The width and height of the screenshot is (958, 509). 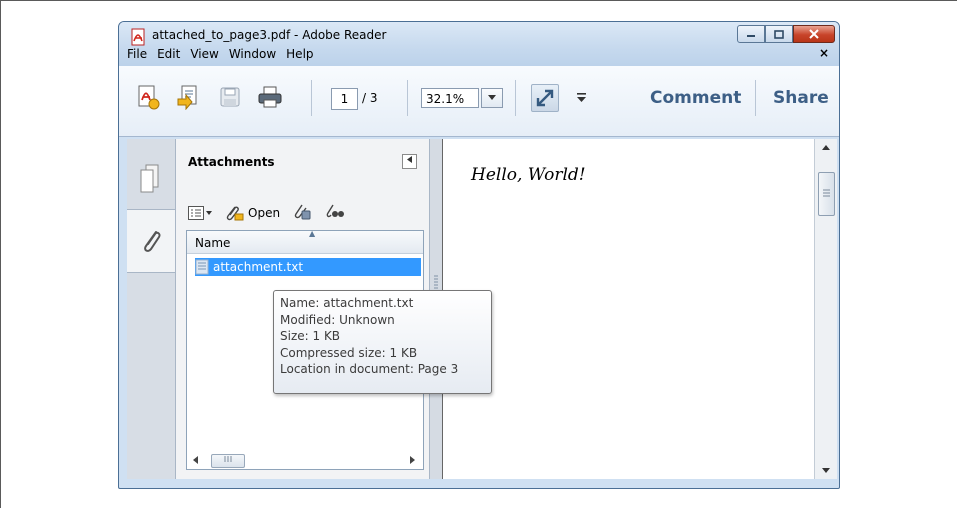 What do you see at coordinates (235, 212) in the screenshot?
I see `open-attachment-icon` at bounding box center [235, 212].